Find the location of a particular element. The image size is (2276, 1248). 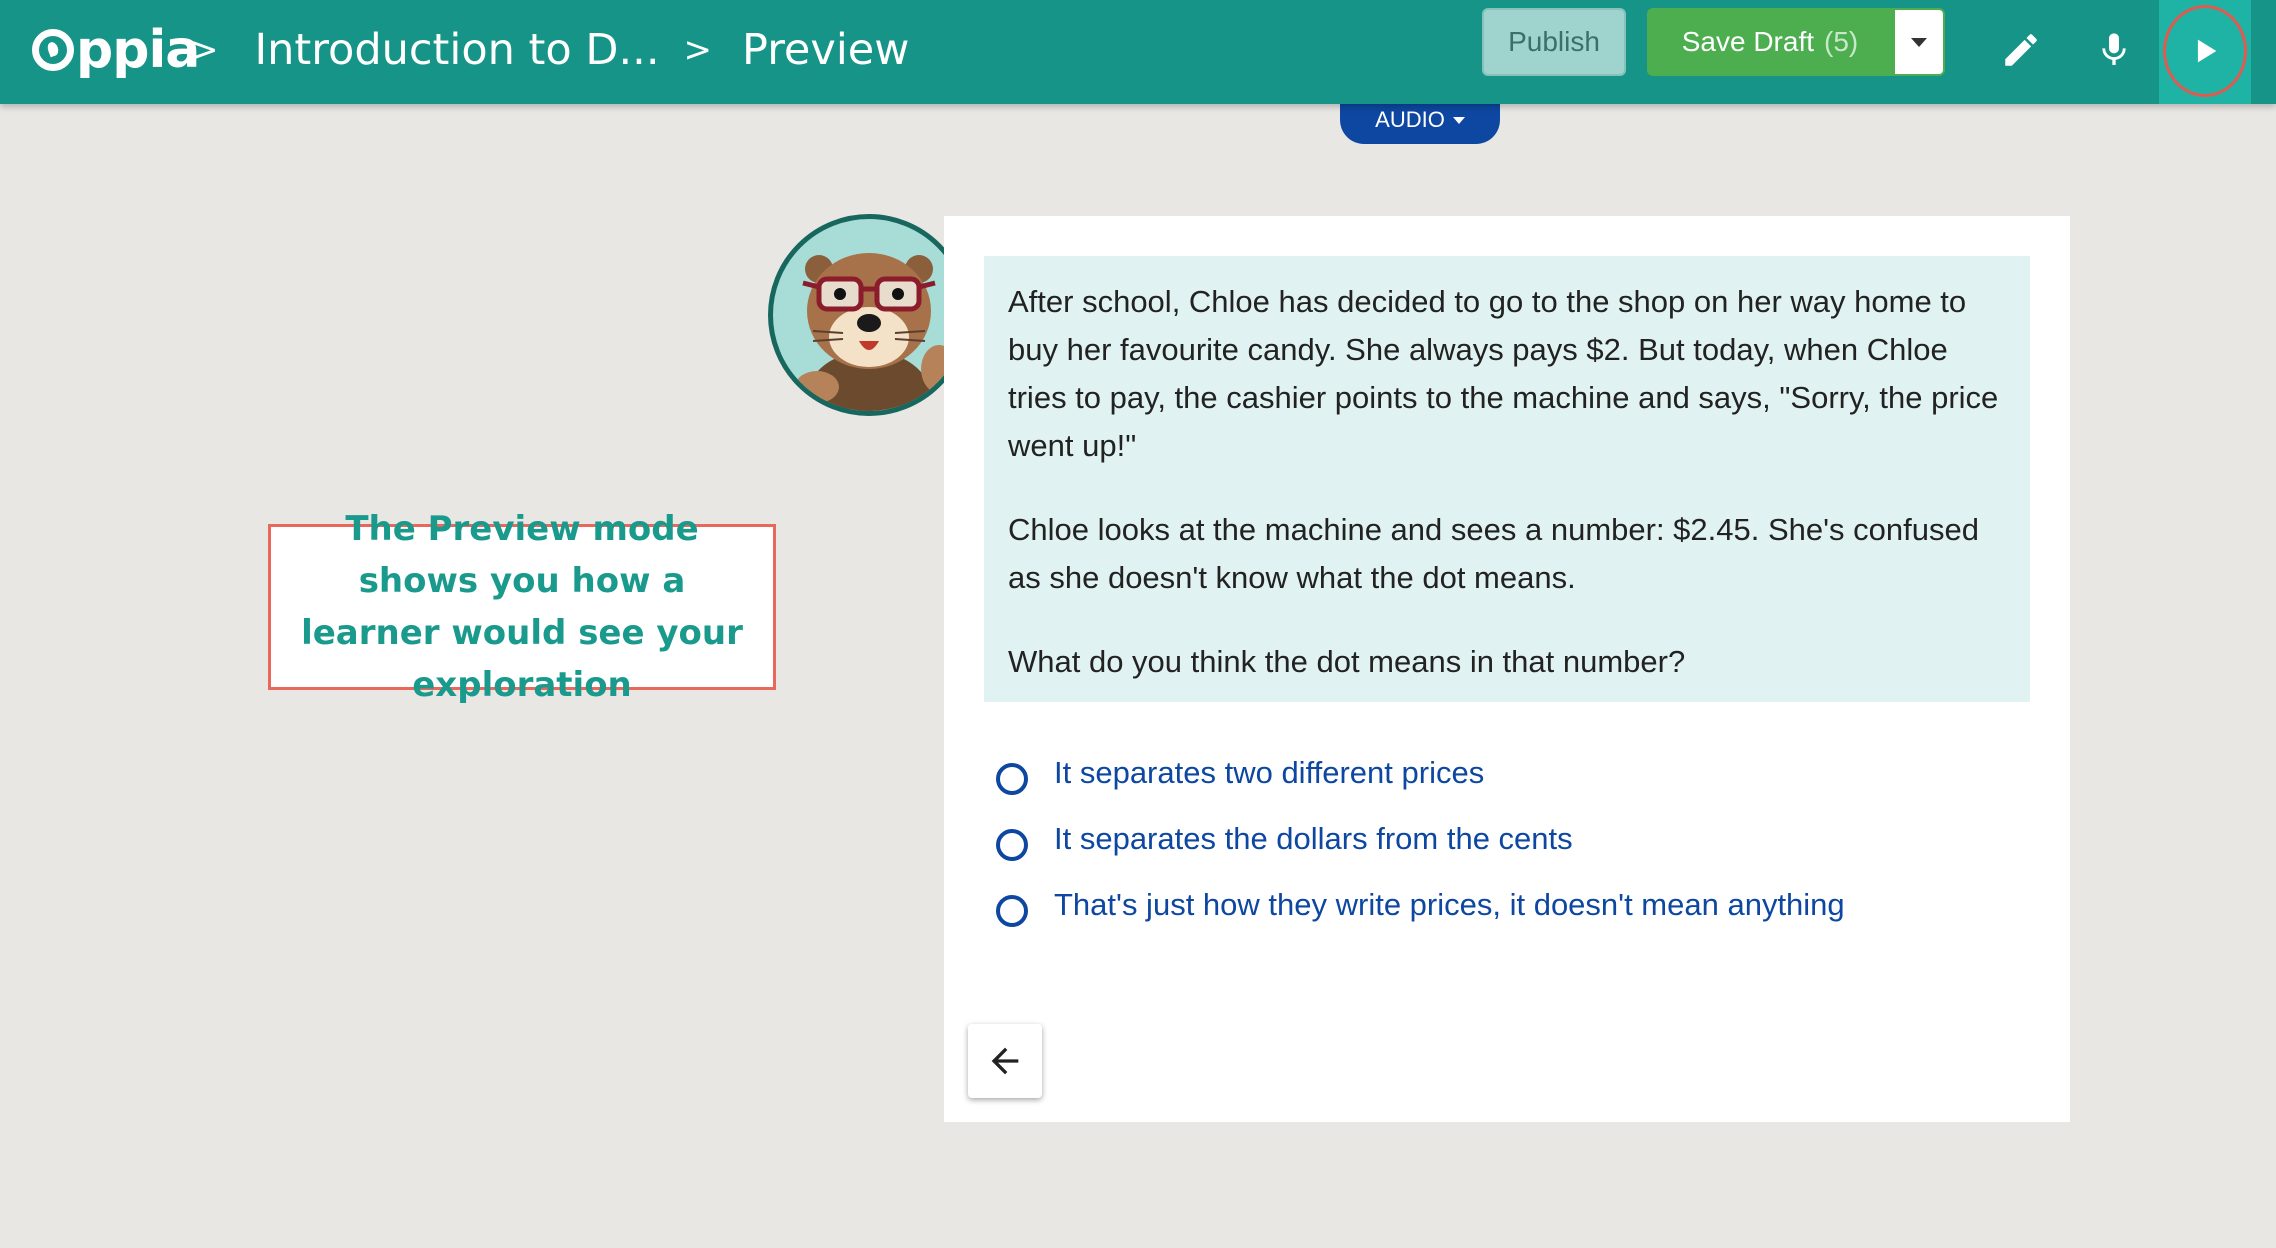

choice-label: It separates two different prices is located at coordinates (1269, 773).